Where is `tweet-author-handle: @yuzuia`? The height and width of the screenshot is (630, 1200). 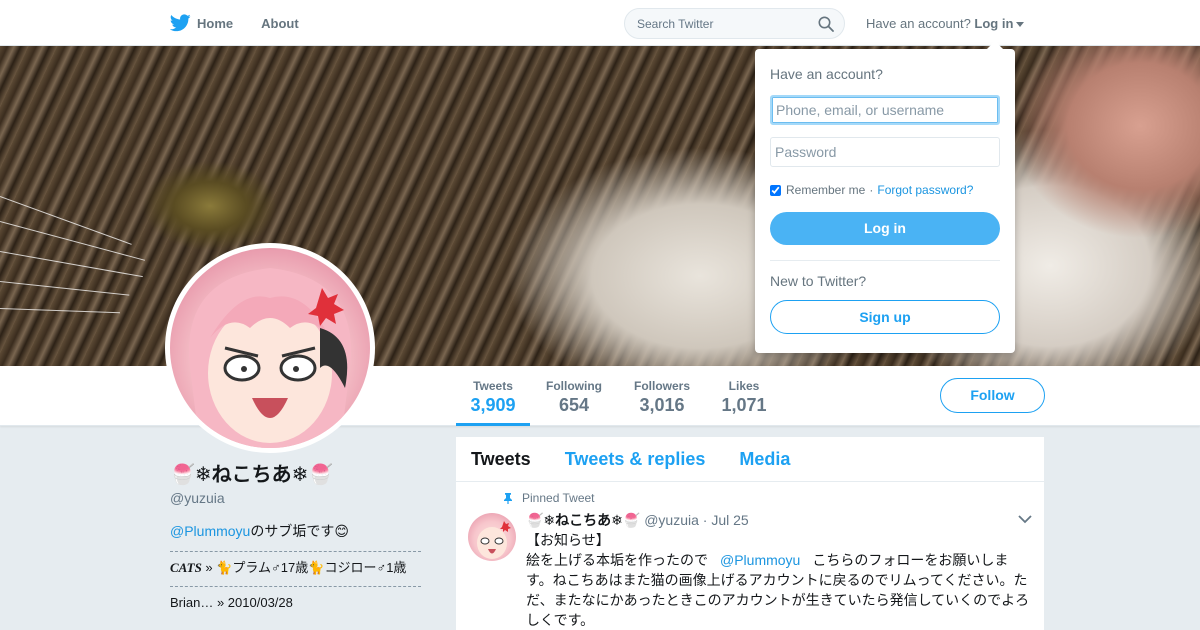
tweet-author-handle: @yuzuia is located at coordinates (671, 520).